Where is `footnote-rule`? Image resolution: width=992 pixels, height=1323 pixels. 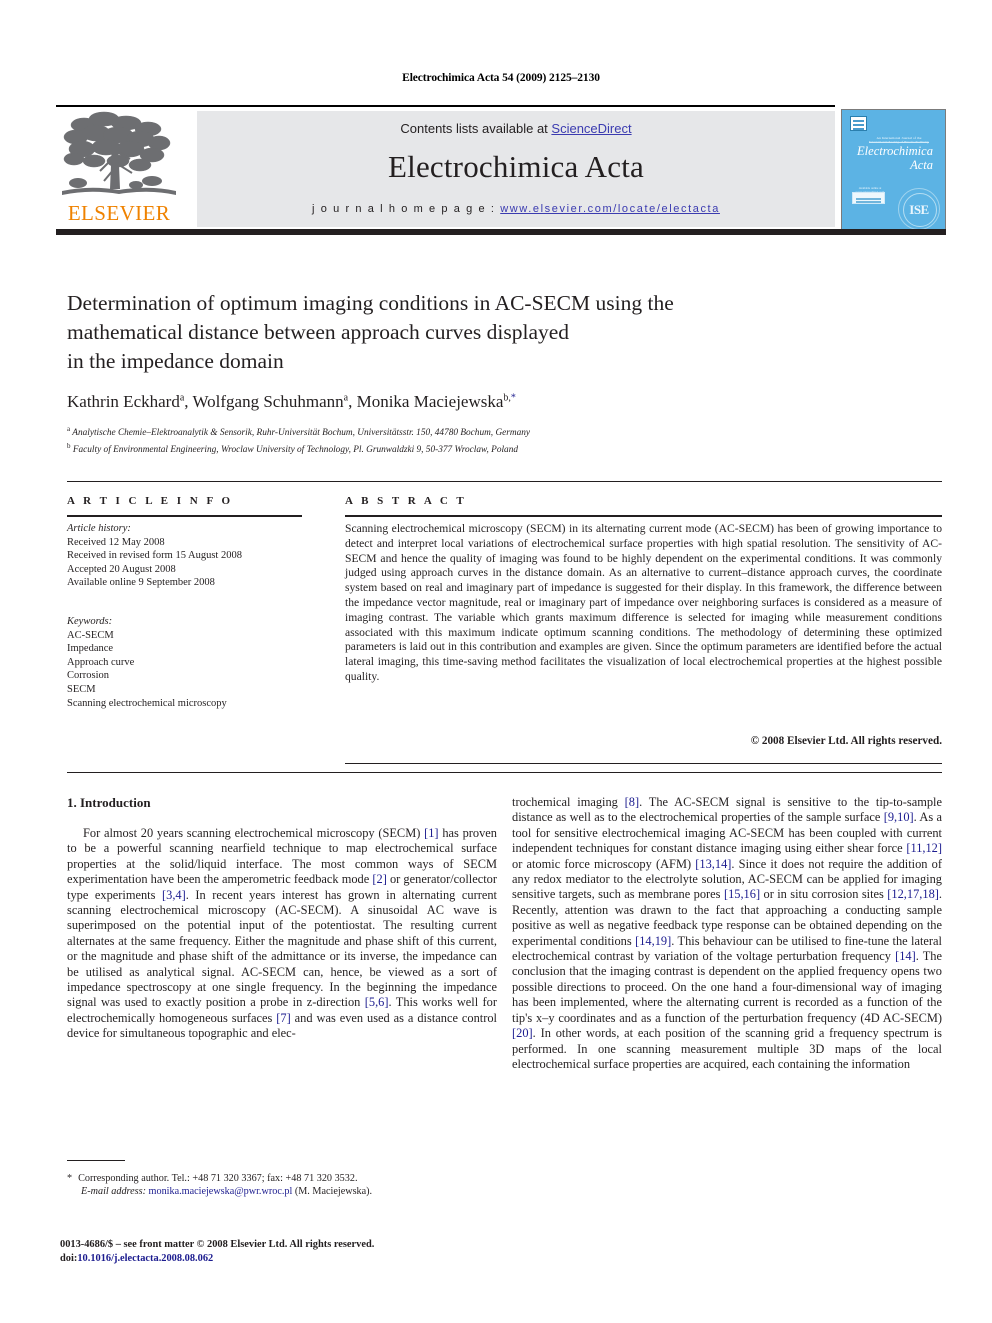
footnote-rule is located at coordinates (96, 1160).